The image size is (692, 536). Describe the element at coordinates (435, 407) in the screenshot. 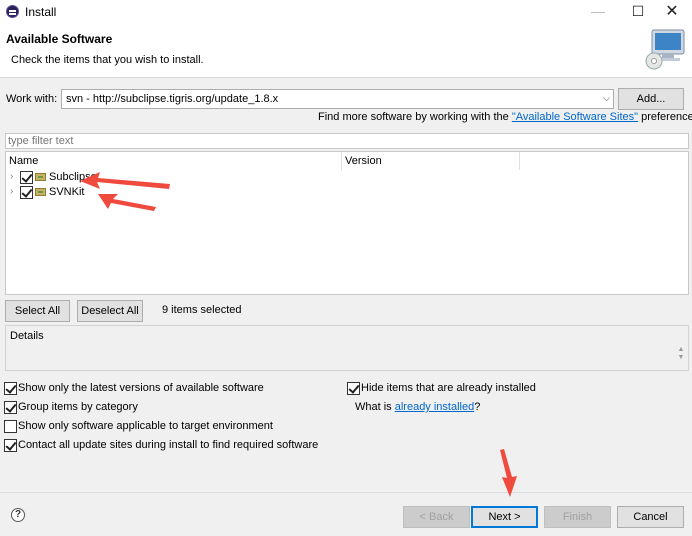

I see `already-installed-link: already installed` at that location.